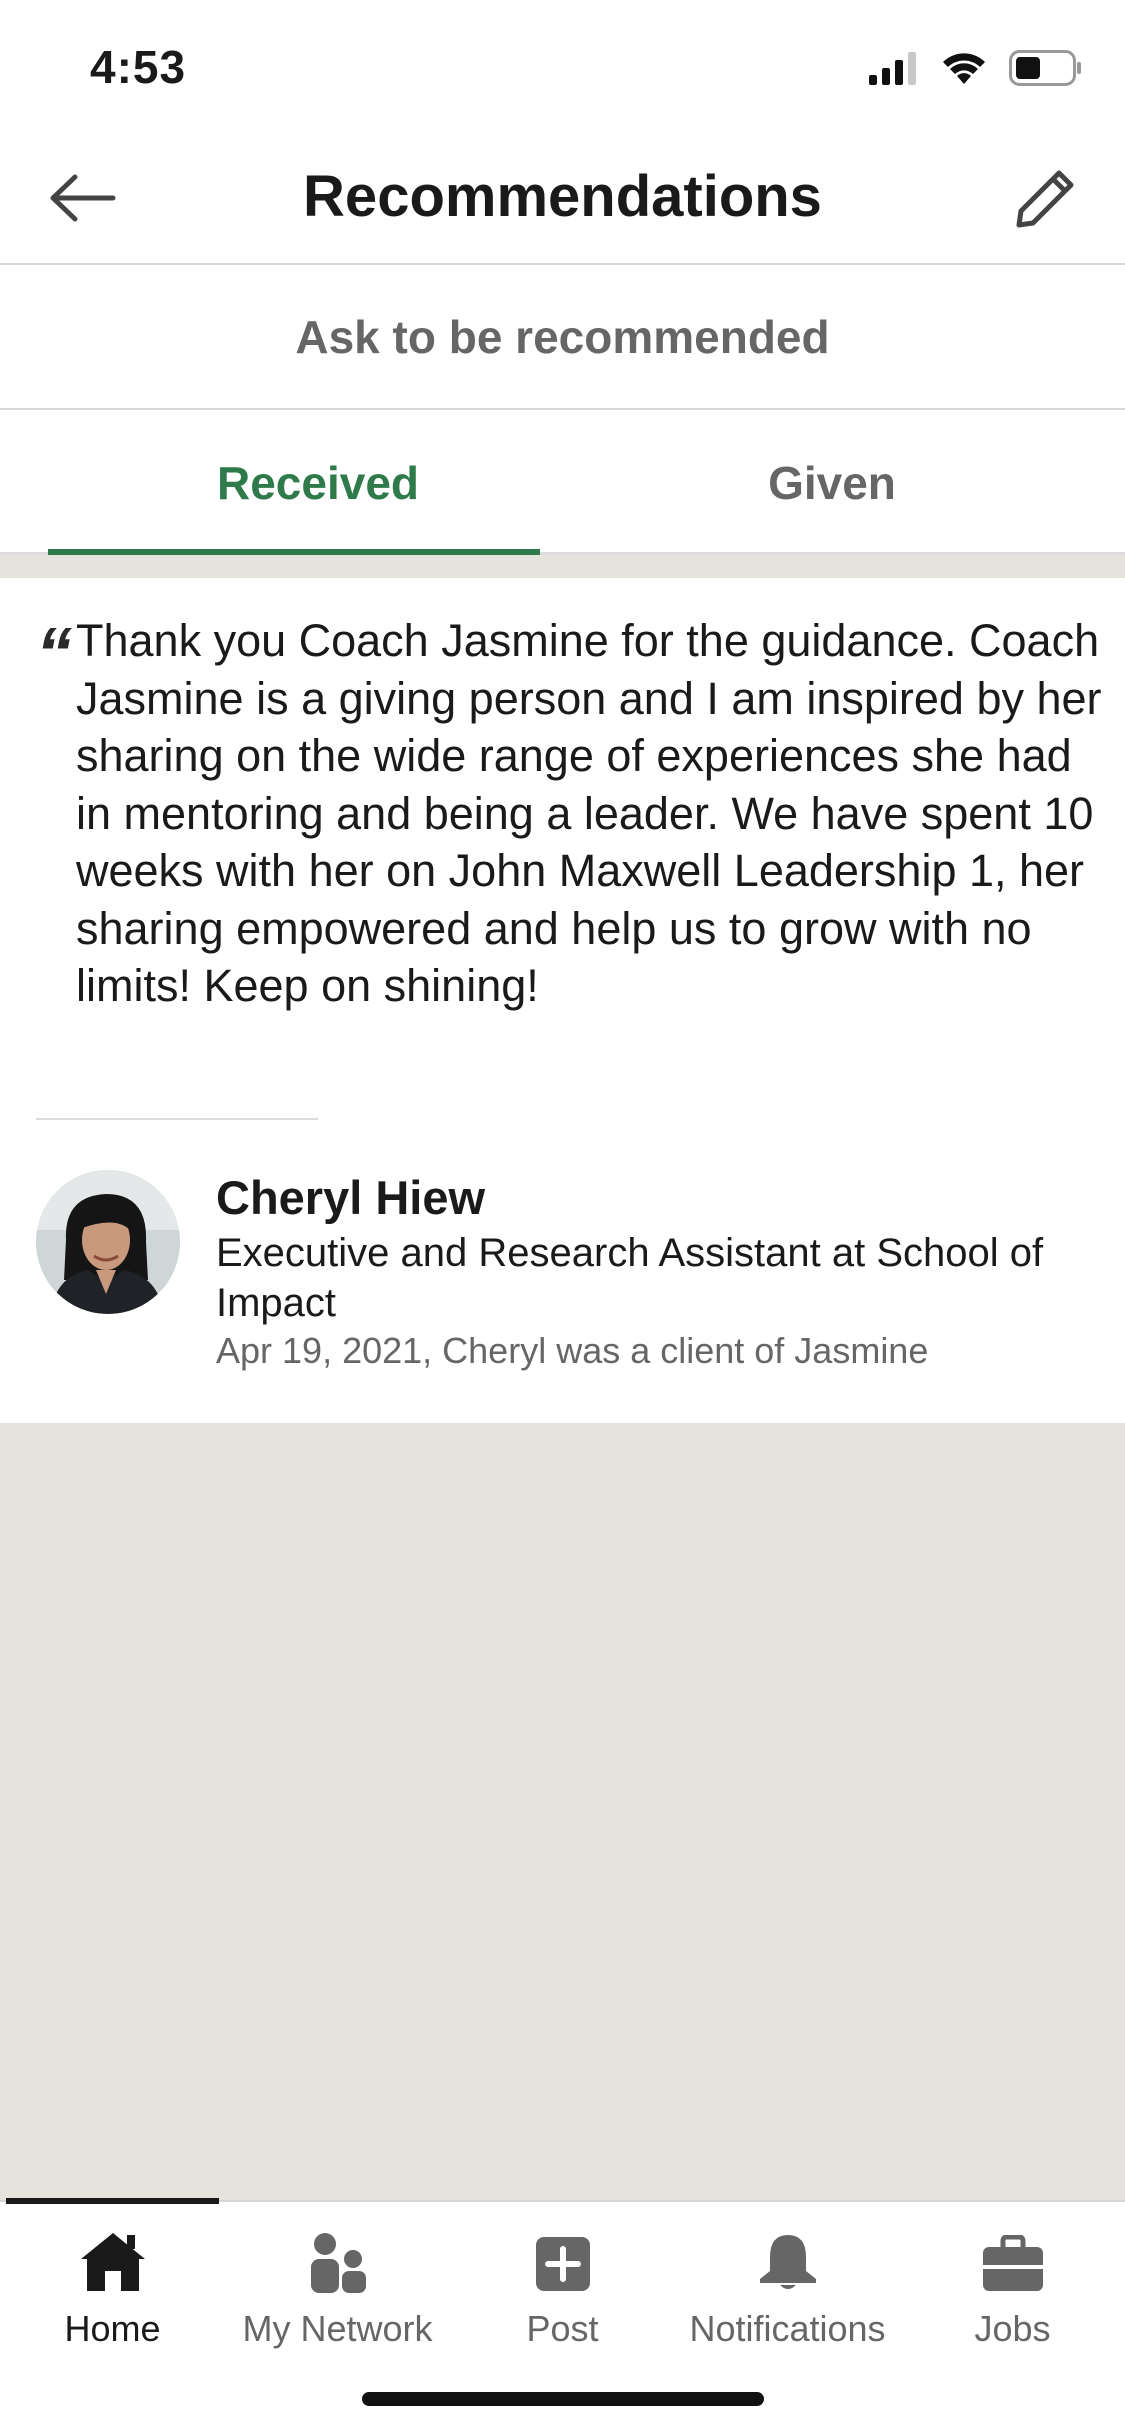 The height and width of the screenshot is (2436, 1125). I want to click on nav-home-label: Home, so click(112, 2328).